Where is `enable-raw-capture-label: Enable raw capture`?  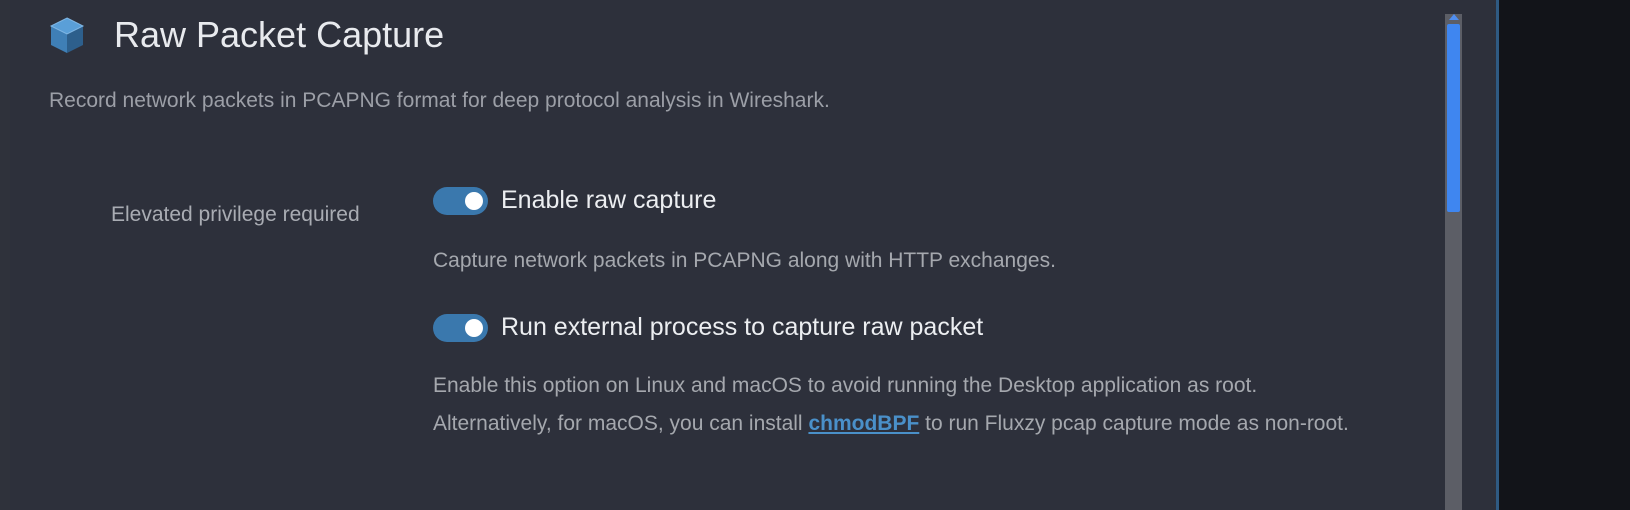 enable-raw-capture-label: Enable raw capture is located at coordinates (608, 200).